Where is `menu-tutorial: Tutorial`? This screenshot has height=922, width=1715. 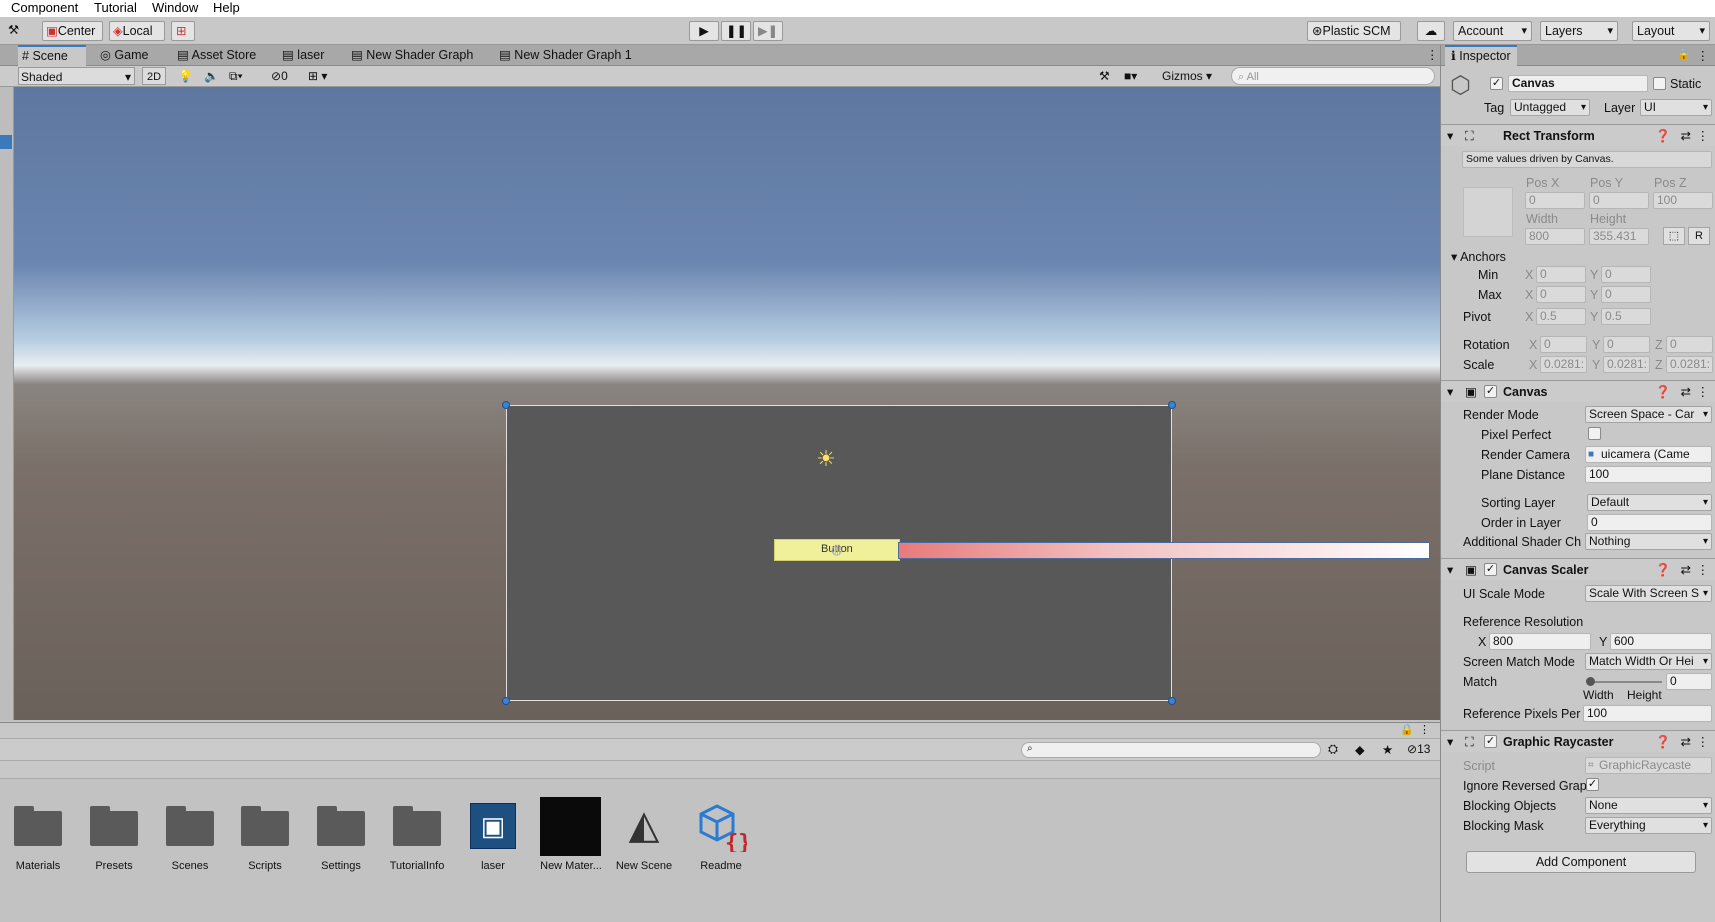 menu-tutorial: Tutorial is located at coordinates (115, 7).